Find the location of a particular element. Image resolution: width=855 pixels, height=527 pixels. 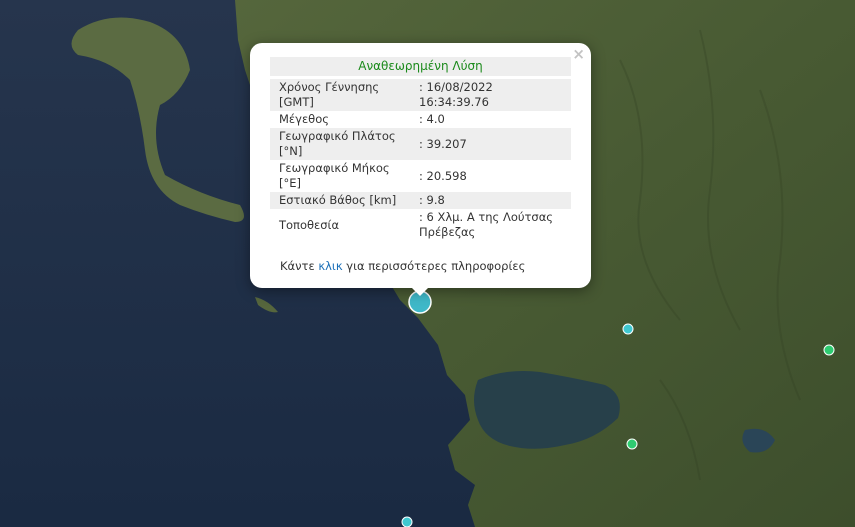

longitude-value: : 20.598 is located at coordinates (443, 175).